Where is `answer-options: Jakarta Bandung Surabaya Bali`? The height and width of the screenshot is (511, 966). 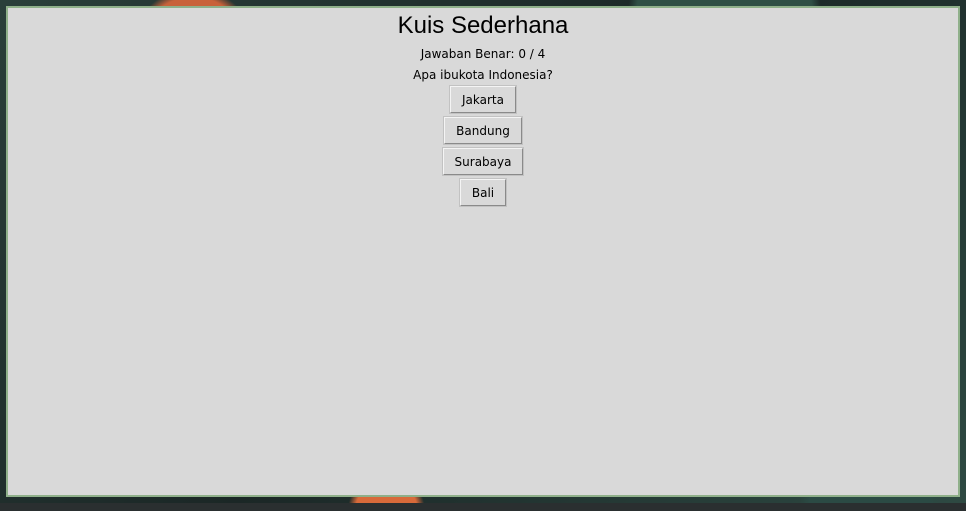
answer-options: Jakarta Bandung Surabaya Bali is located at coordinates (483, 148).